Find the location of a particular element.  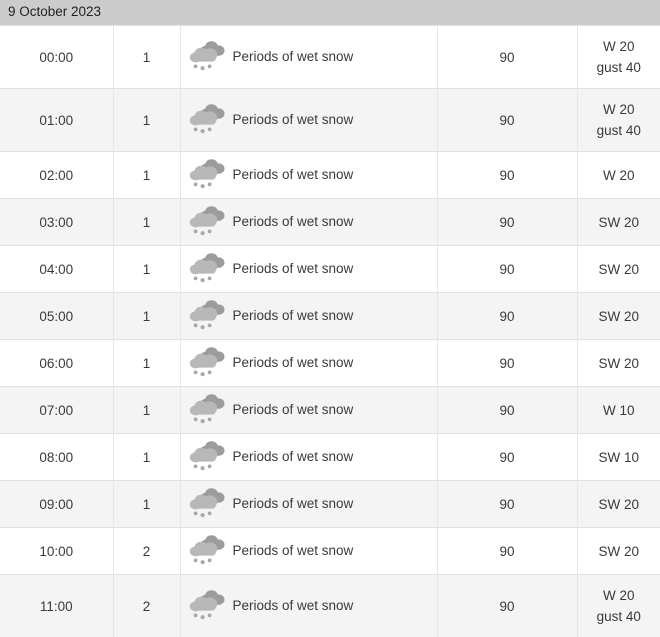

forecast-time-cell: 08:00 is located at coordinates (56, 457).